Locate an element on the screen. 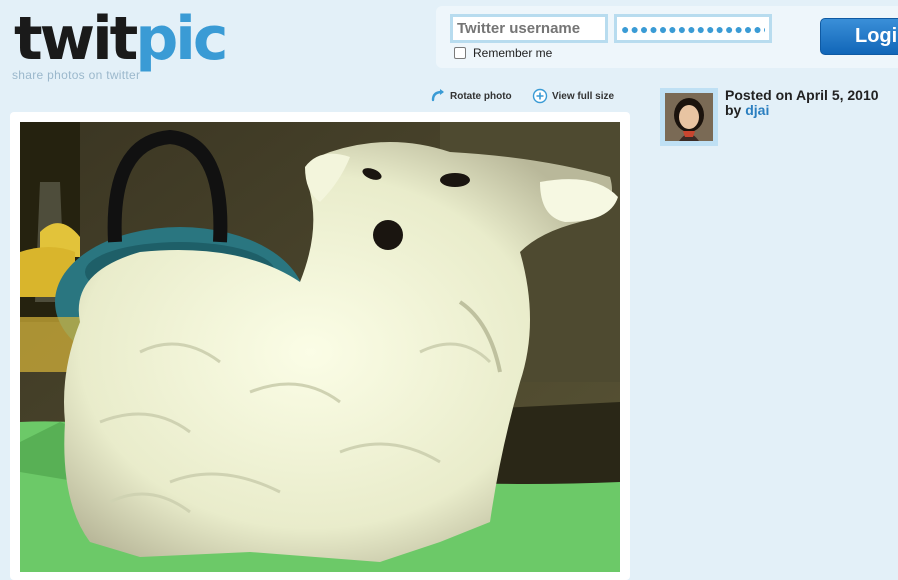 This screenshot has height=580, width=898. logo-word-primary: twit is located at coordinates (76, 39).